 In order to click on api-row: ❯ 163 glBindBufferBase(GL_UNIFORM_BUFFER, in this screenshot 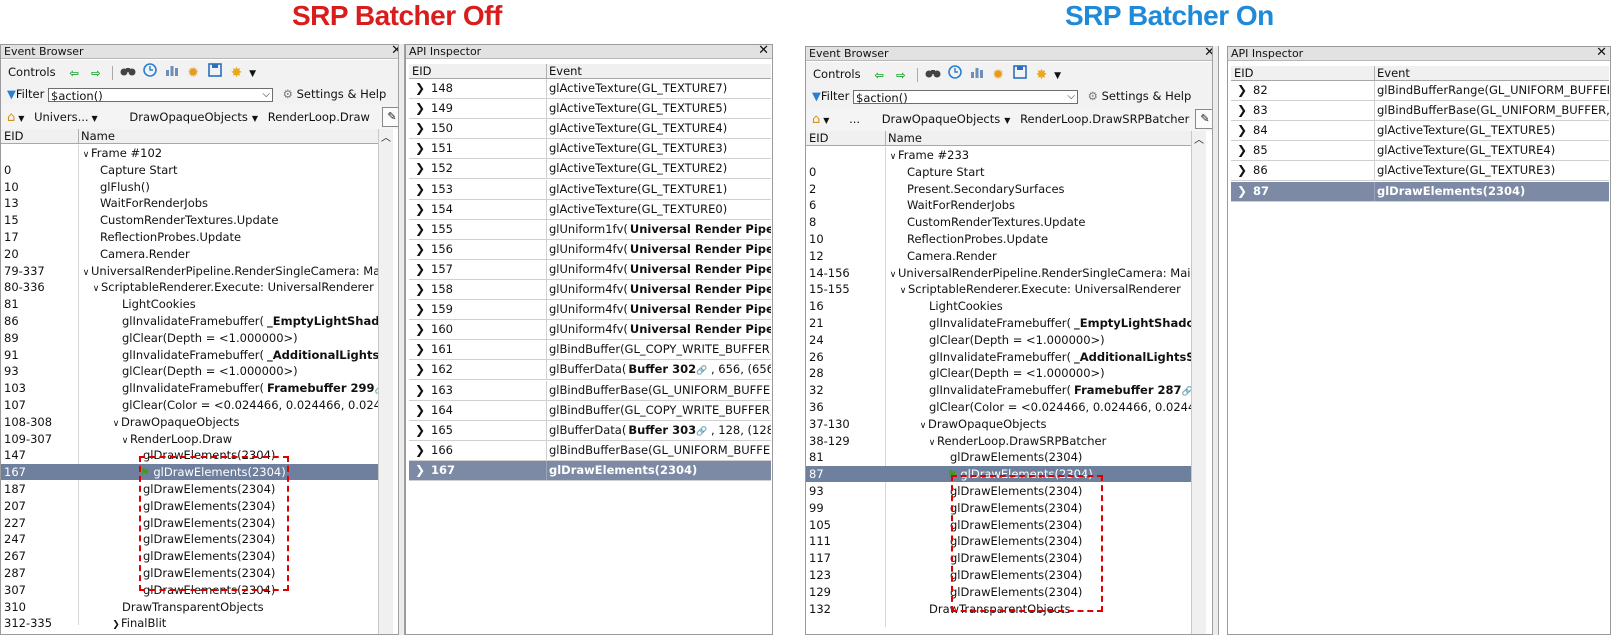, I will do `click(590, 390)`.